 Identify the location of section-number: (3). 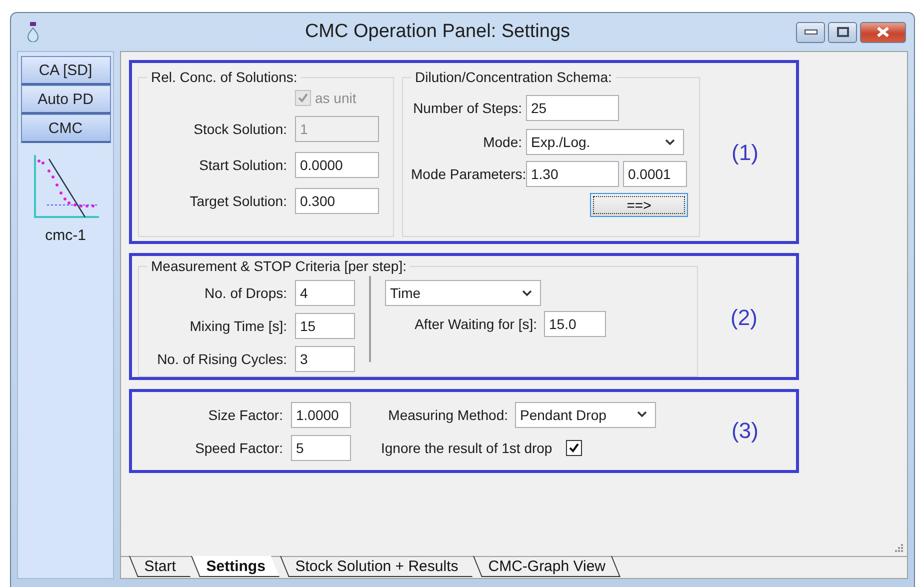
(745, 431).